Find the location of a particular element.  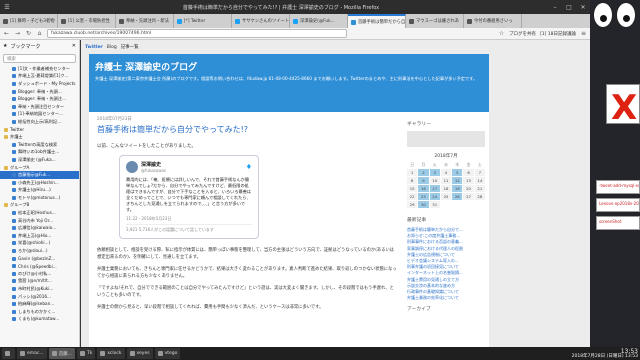

bookmark-item: 栄喜(@shiohi...) is located at coordinates (39, 244).